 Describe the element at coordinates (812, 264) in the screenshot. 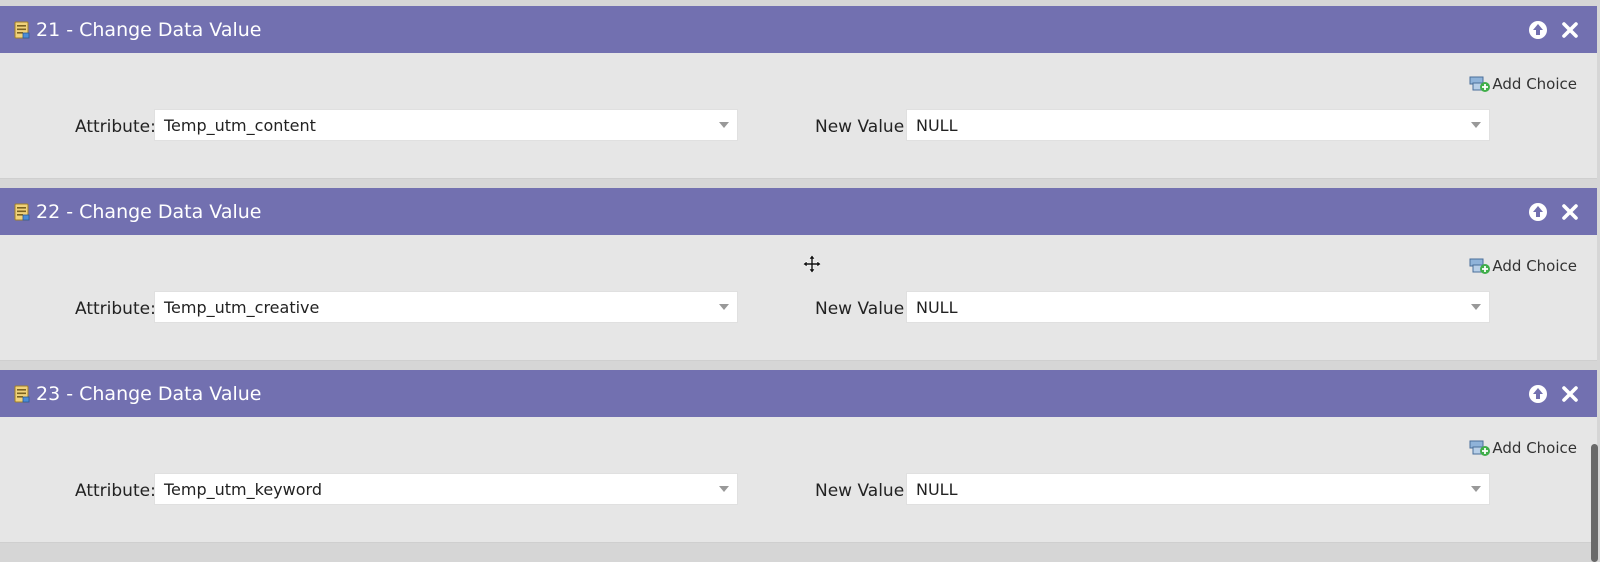

I see `move-cursor-icon` at that location.